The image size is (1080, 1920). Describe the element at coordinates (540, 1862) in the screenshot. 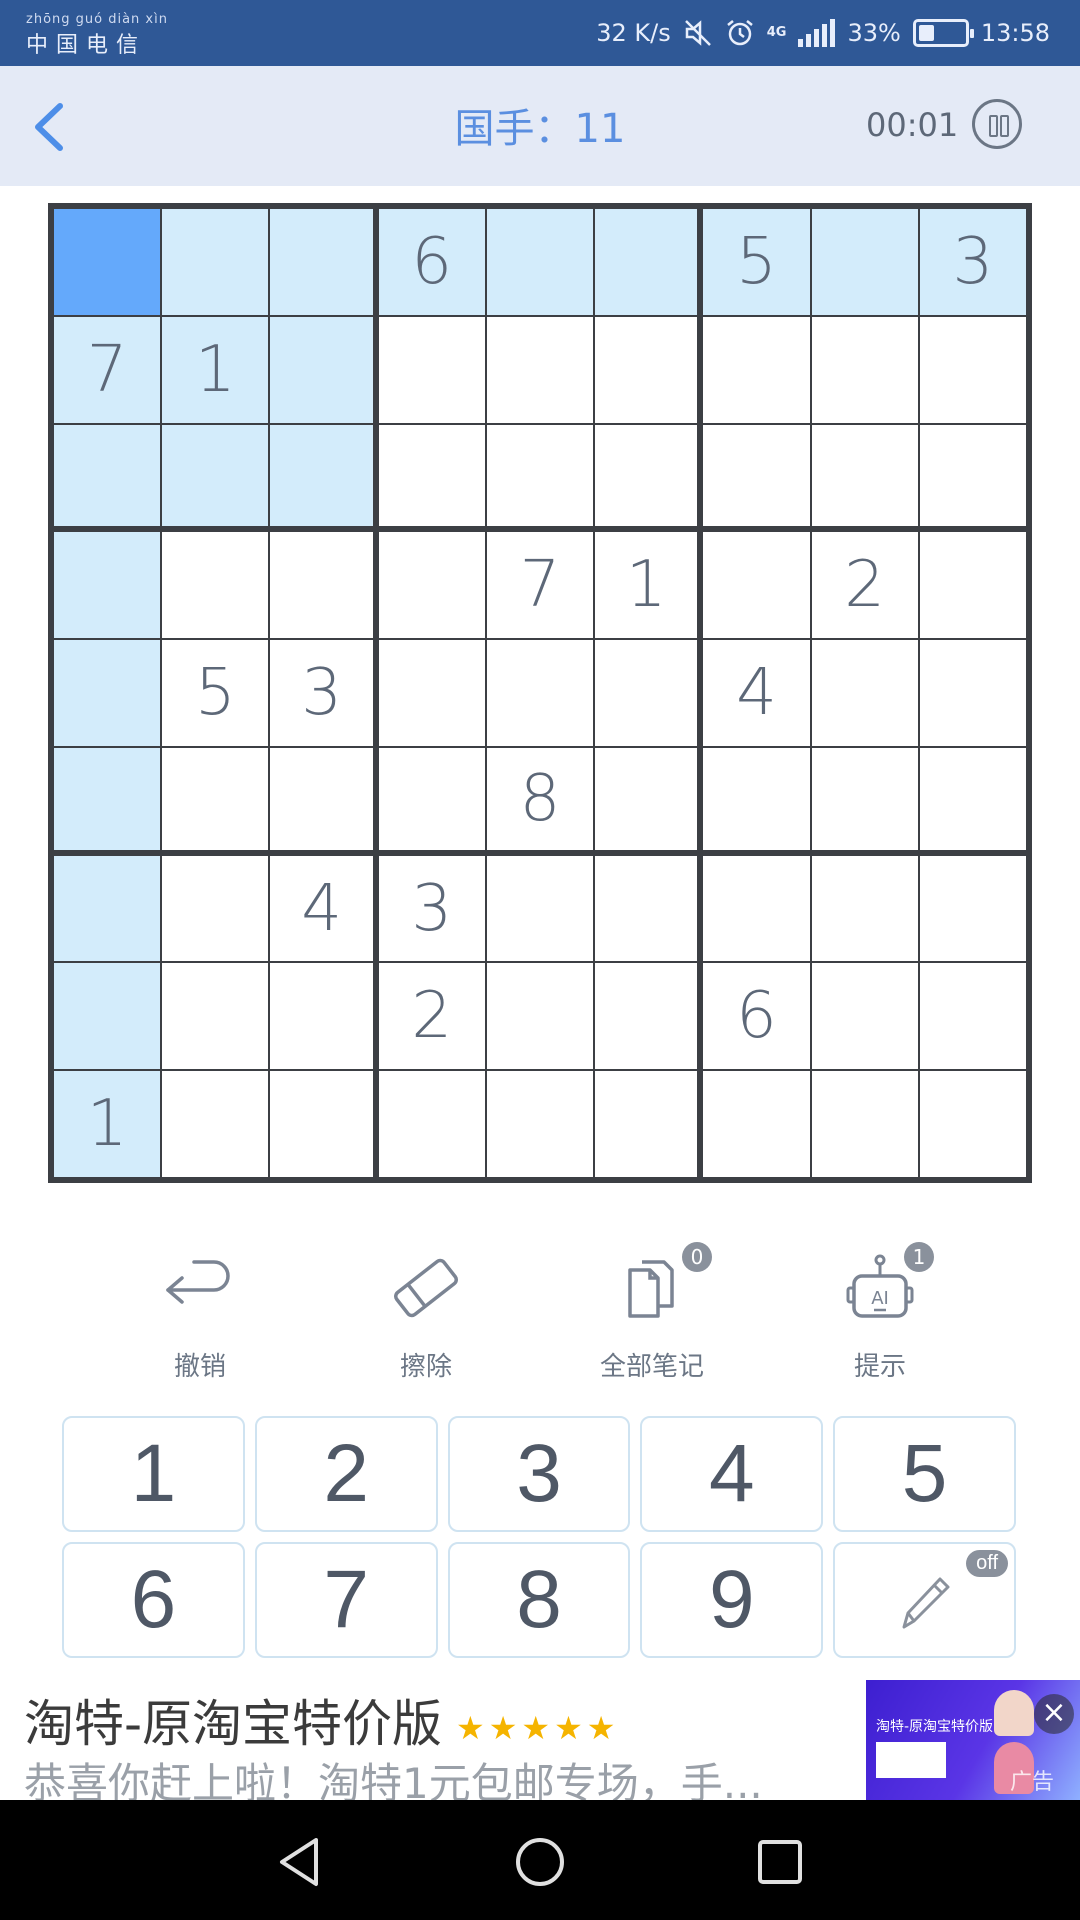

I see `home-circle-icon` at that location.